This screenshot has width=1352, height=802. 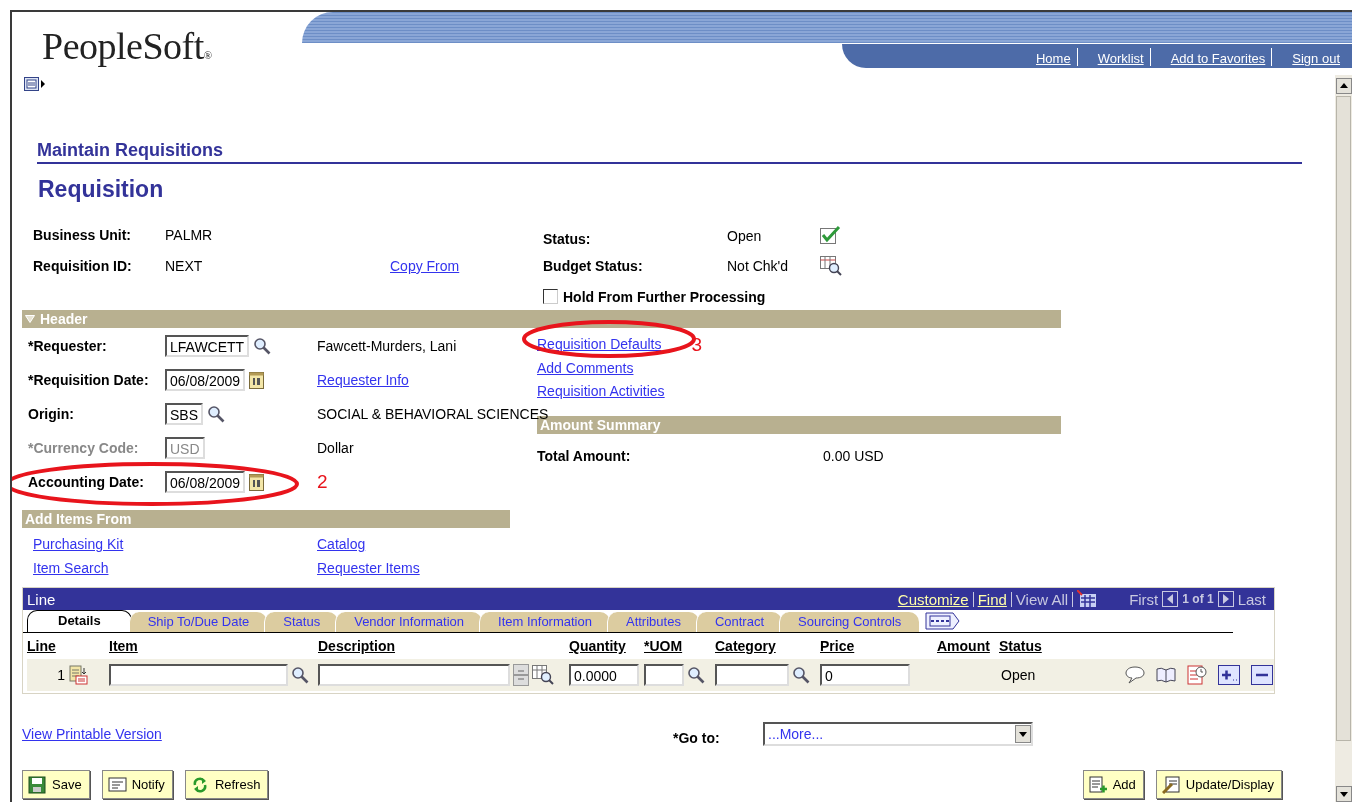 What do you see at coordinates (56, 784) in the screenshot?
I see `toolbar-button: Save` at bounding box center [56, 784].